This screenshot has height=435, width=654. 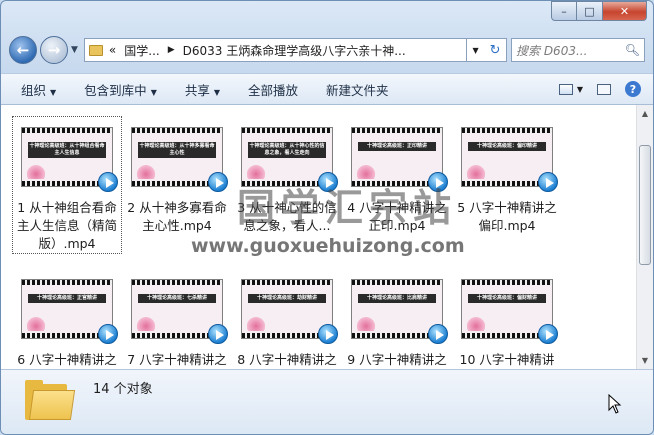 What do you see at coordinates (397, 298) in the screenshot?
I see `thumbnail-title: 十神理论高级班：比肩精讲` at bounding box center [397, 298].